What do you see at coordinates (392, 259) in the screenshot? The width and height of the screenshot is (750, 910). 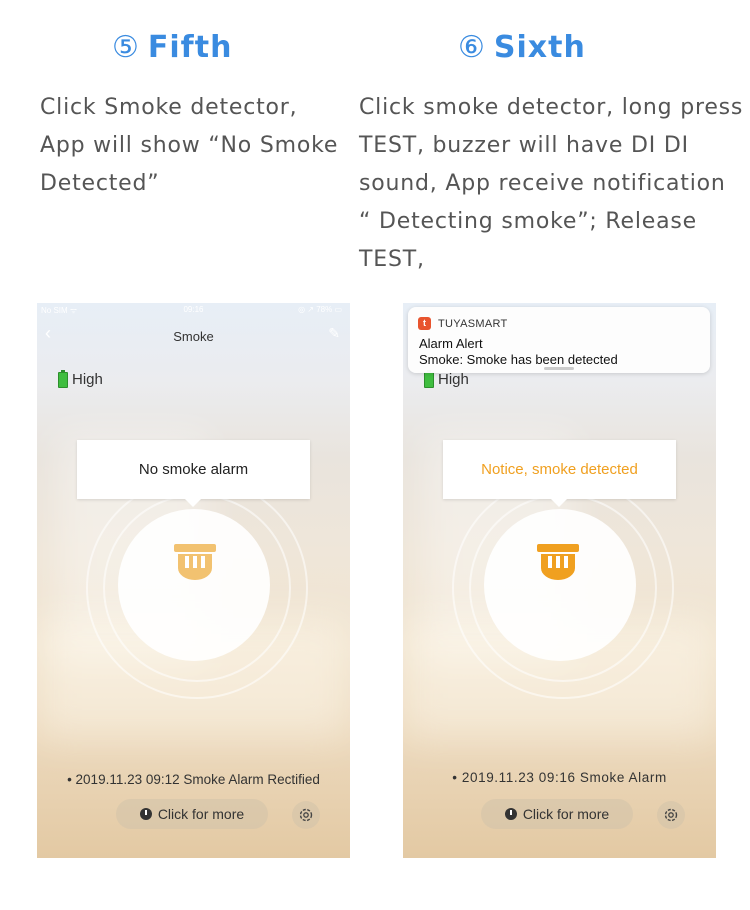 I see `step-6-desc-line: TEST,` at bounding box center [392, 259].